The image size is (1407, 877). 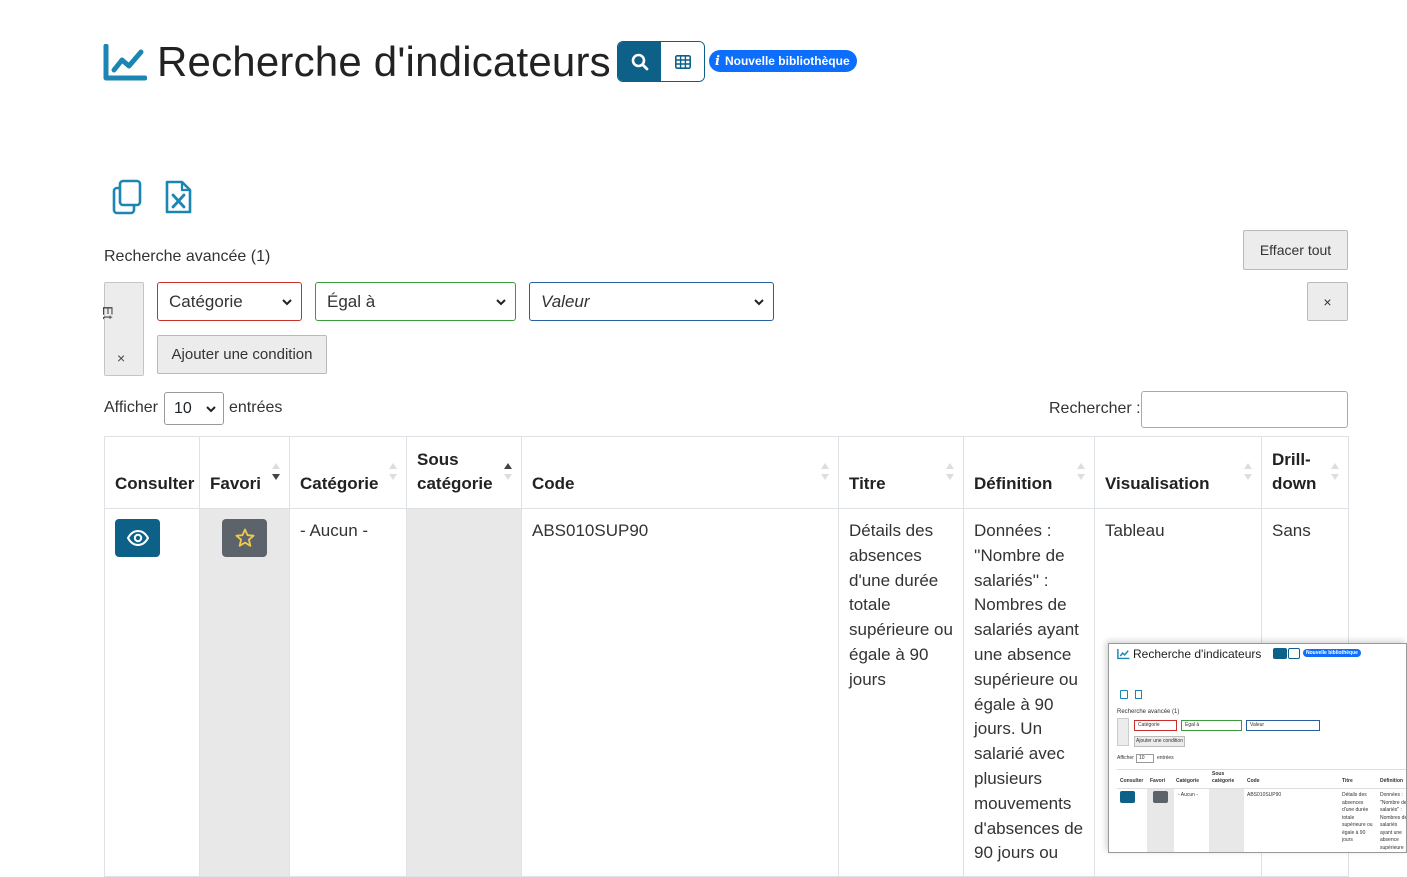 I want to click on condition-operator-value: Égal à, so click(x=351, y=301).